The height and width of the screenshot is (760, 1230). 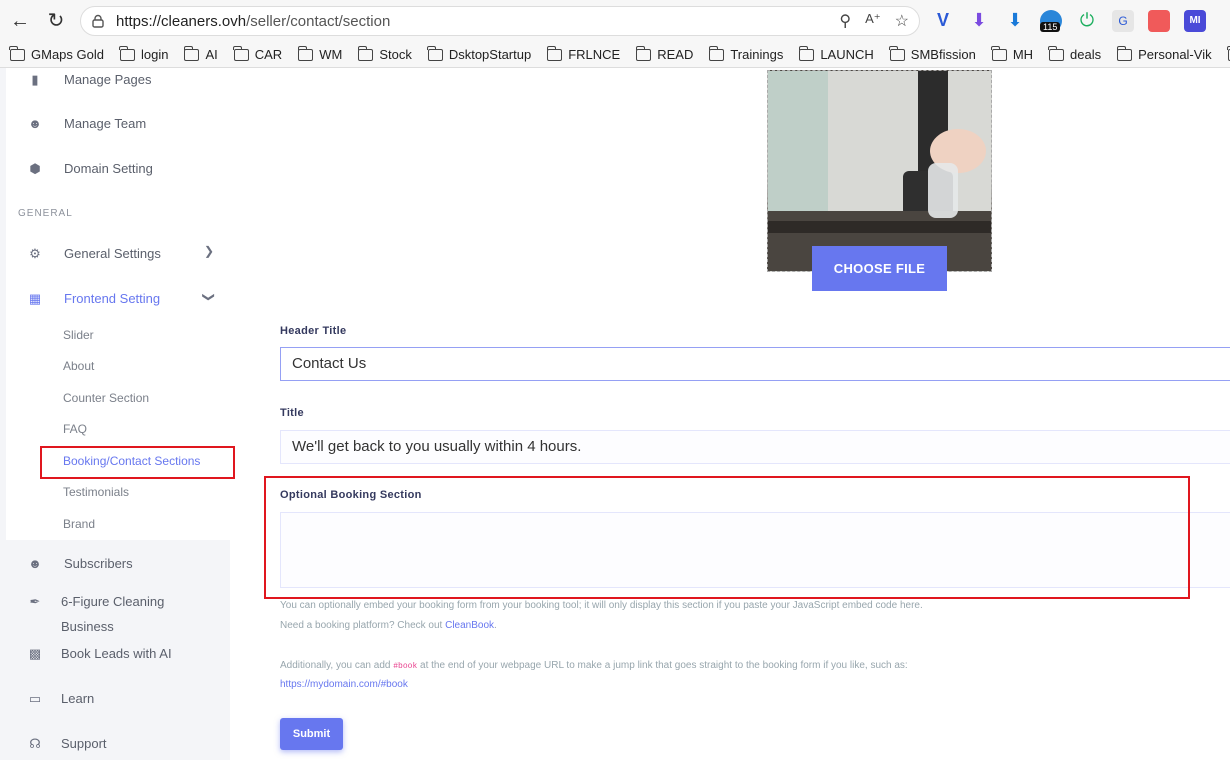 What do you see at coordinates (292, 413) in the screenshot?
I see `title-label: Title` at bounding box center [292, 413].